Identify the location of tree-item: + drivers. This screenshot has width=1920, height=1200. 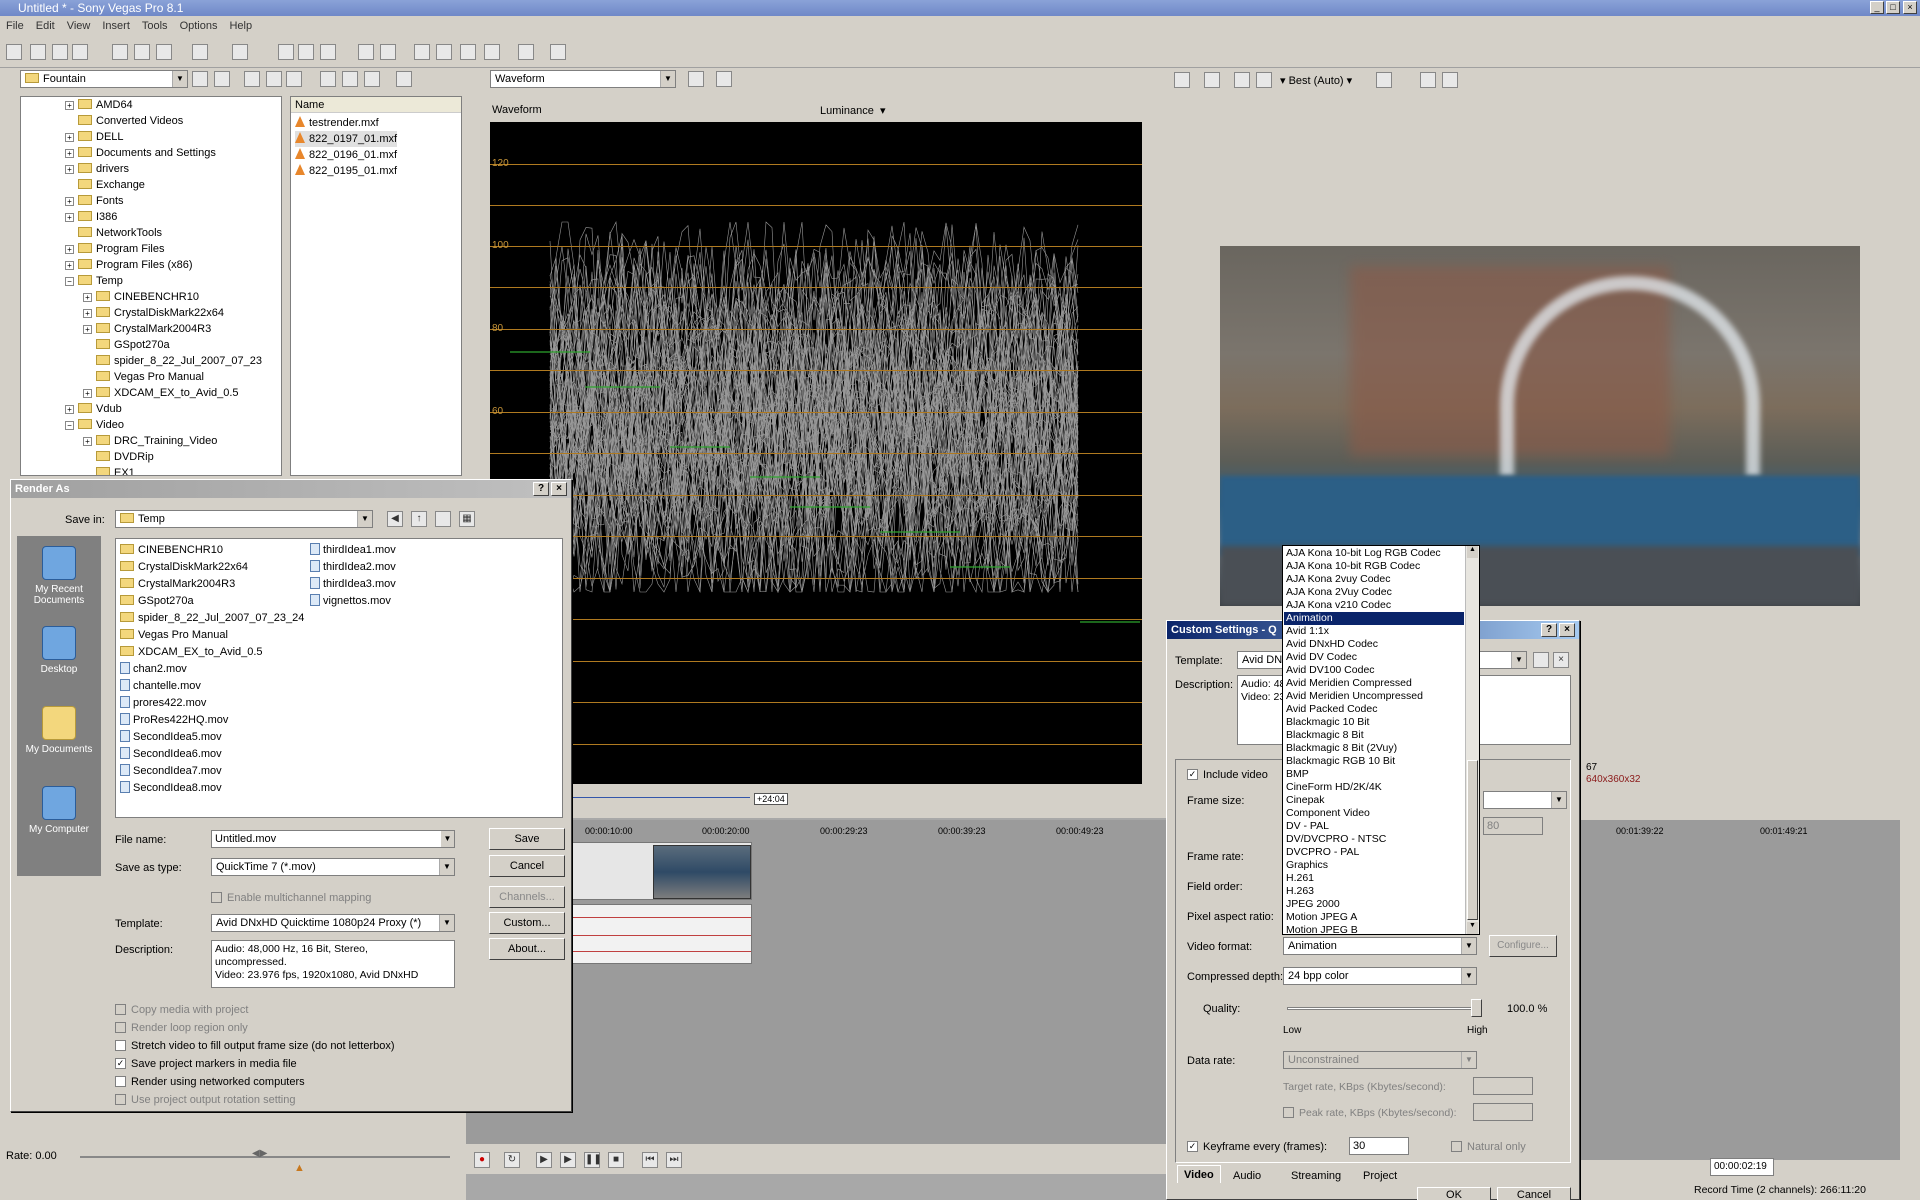
(97, 169).